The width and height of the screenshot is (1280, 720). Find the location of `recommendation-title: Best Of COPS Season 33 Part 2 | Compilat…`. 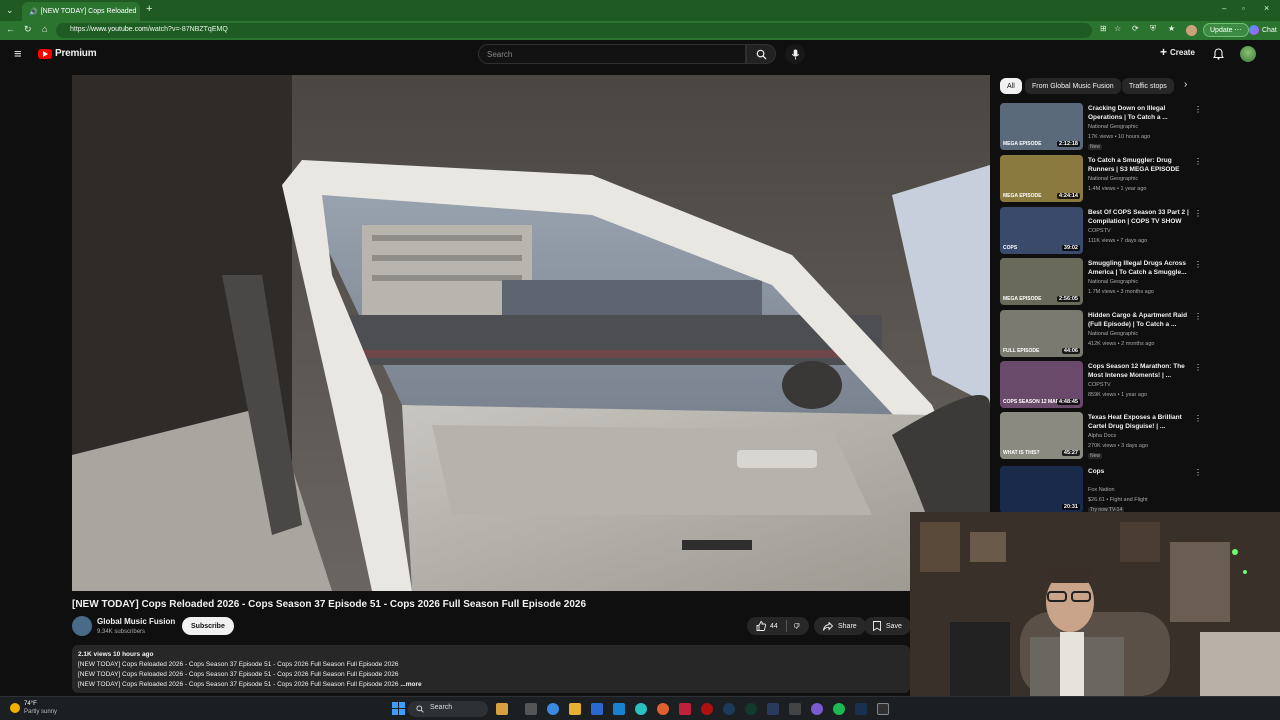

recommendation-title: Best Of COPS Season 33 Part 2 | Compilat… is located at coordinates (1140, 217).